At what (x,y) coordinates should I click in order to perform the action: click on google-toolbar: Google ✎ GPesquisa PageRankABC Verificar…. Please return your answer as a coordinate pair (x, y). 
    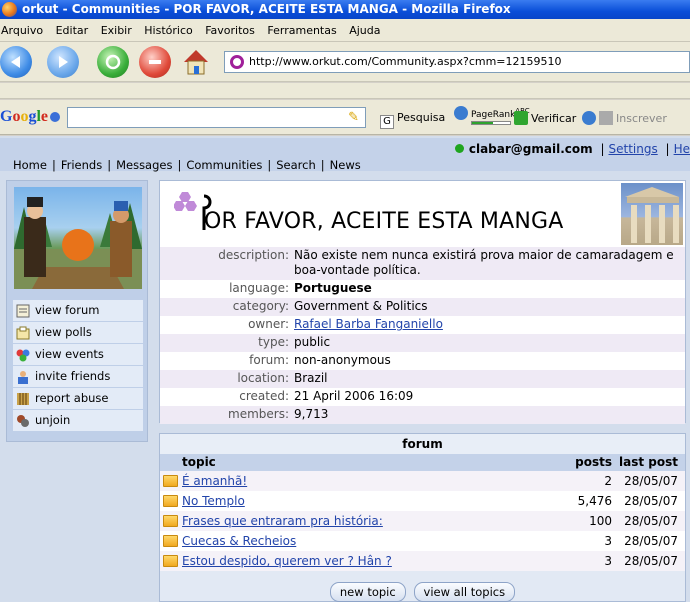
    Looking at the image, I should click on (345, 117).